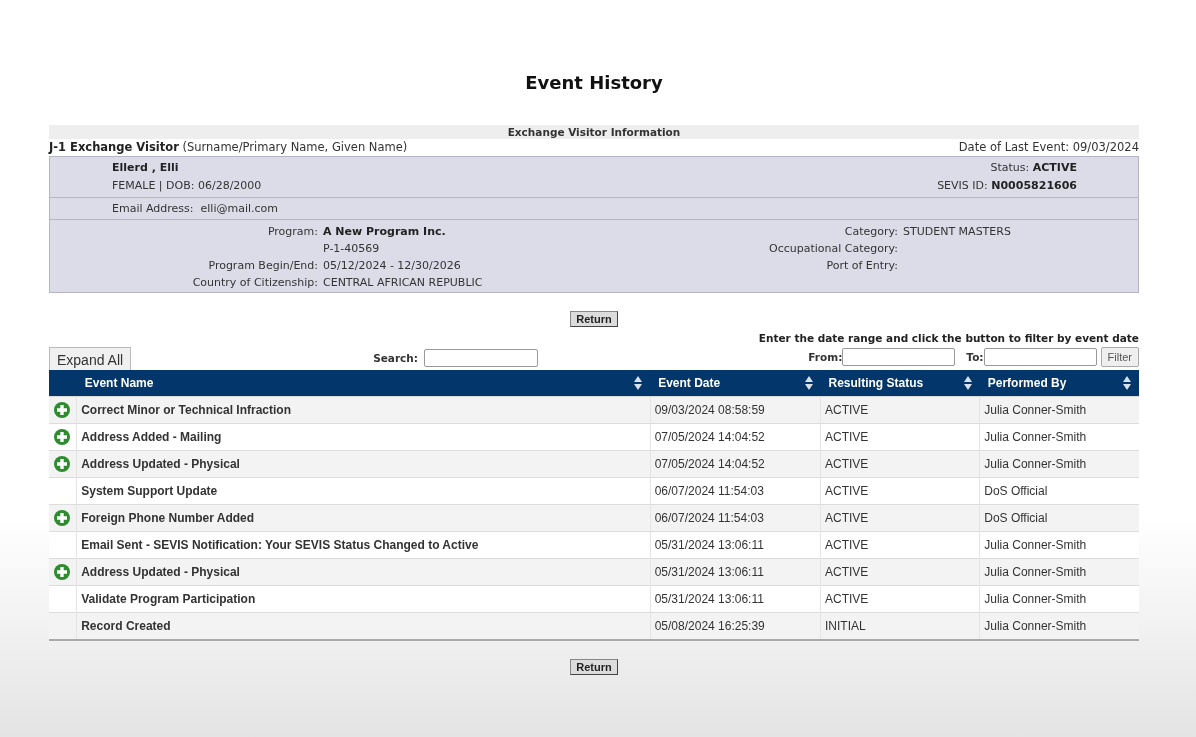  What do you see at coordinates (363, 626) in the screenshot?
I see `table-cell: Record Created` at bounding box center [363, 626].